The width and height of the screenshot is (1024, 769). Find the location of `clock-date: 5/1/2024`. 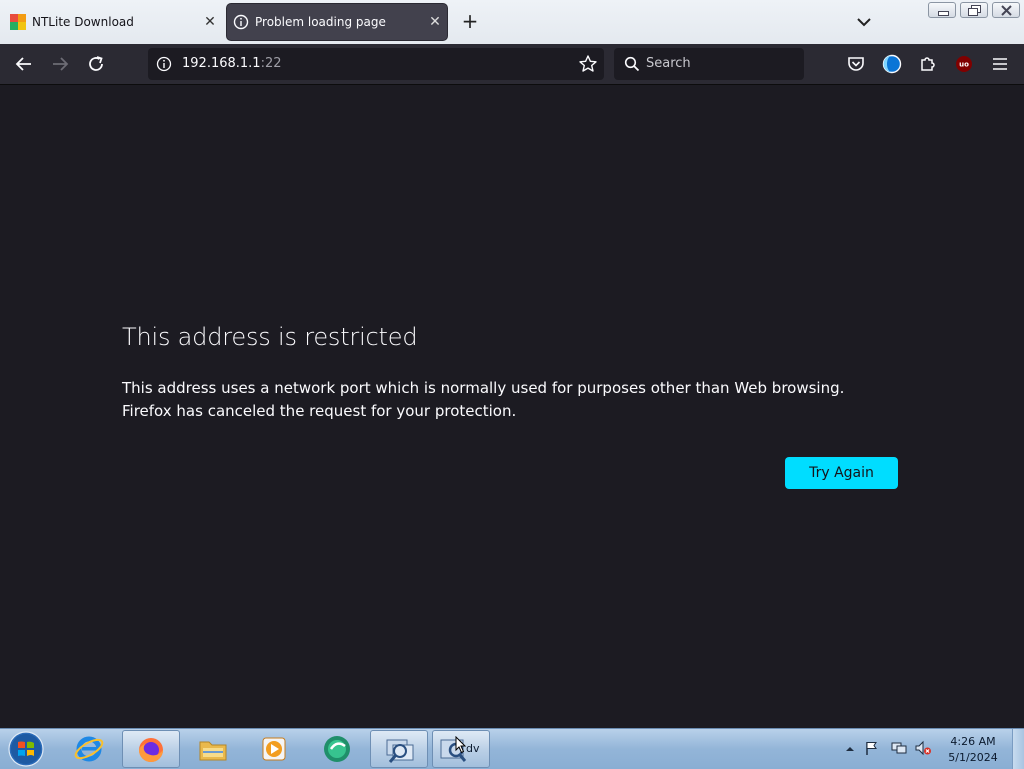

clock-date: 5/1/2024 is located at coordinates (973, 757).